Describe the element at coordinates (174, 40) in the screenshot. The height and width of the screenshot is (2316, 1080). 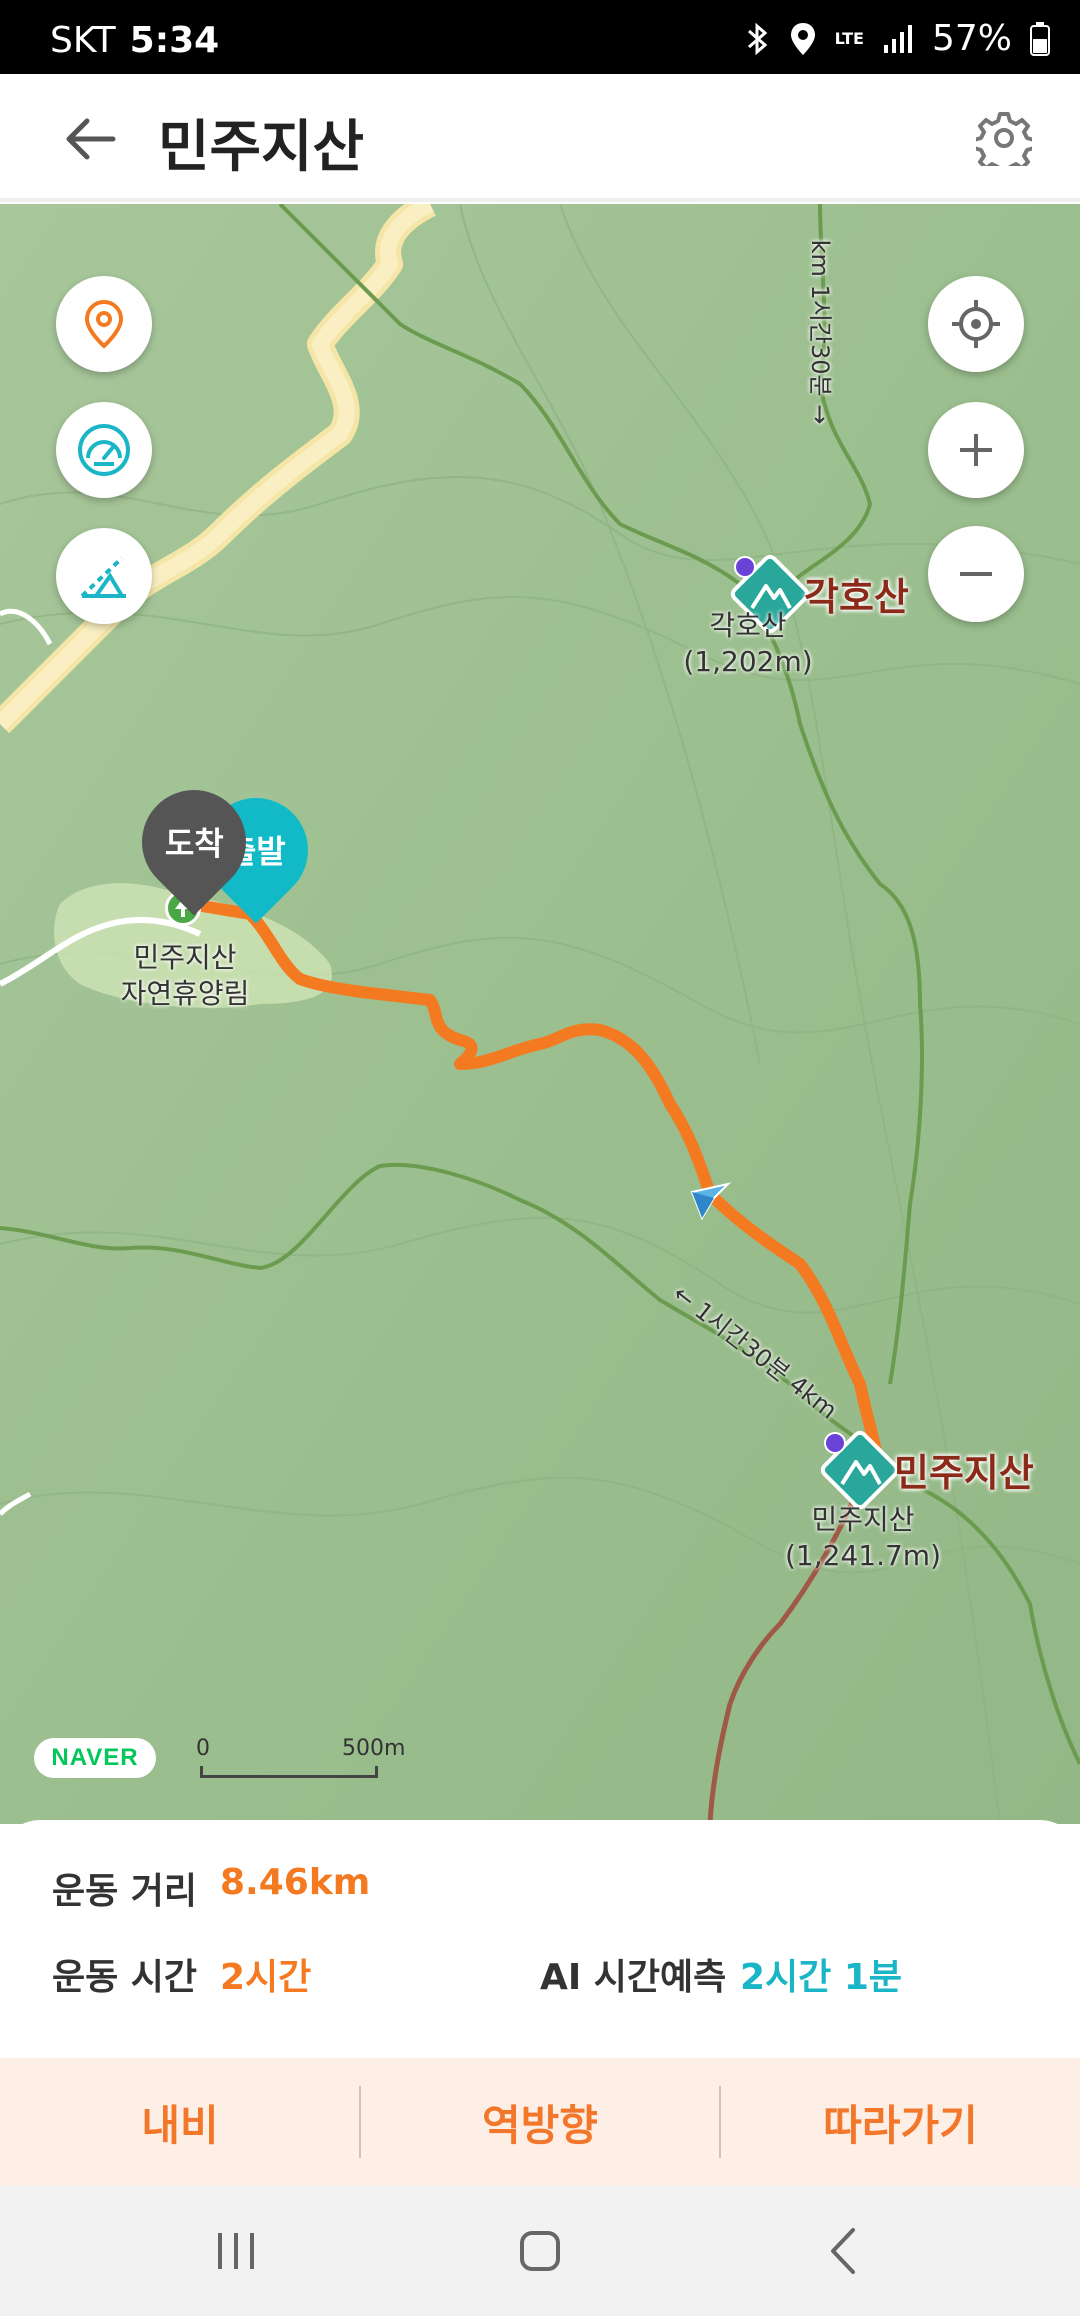
I see `status-time: 5:34` at that location.